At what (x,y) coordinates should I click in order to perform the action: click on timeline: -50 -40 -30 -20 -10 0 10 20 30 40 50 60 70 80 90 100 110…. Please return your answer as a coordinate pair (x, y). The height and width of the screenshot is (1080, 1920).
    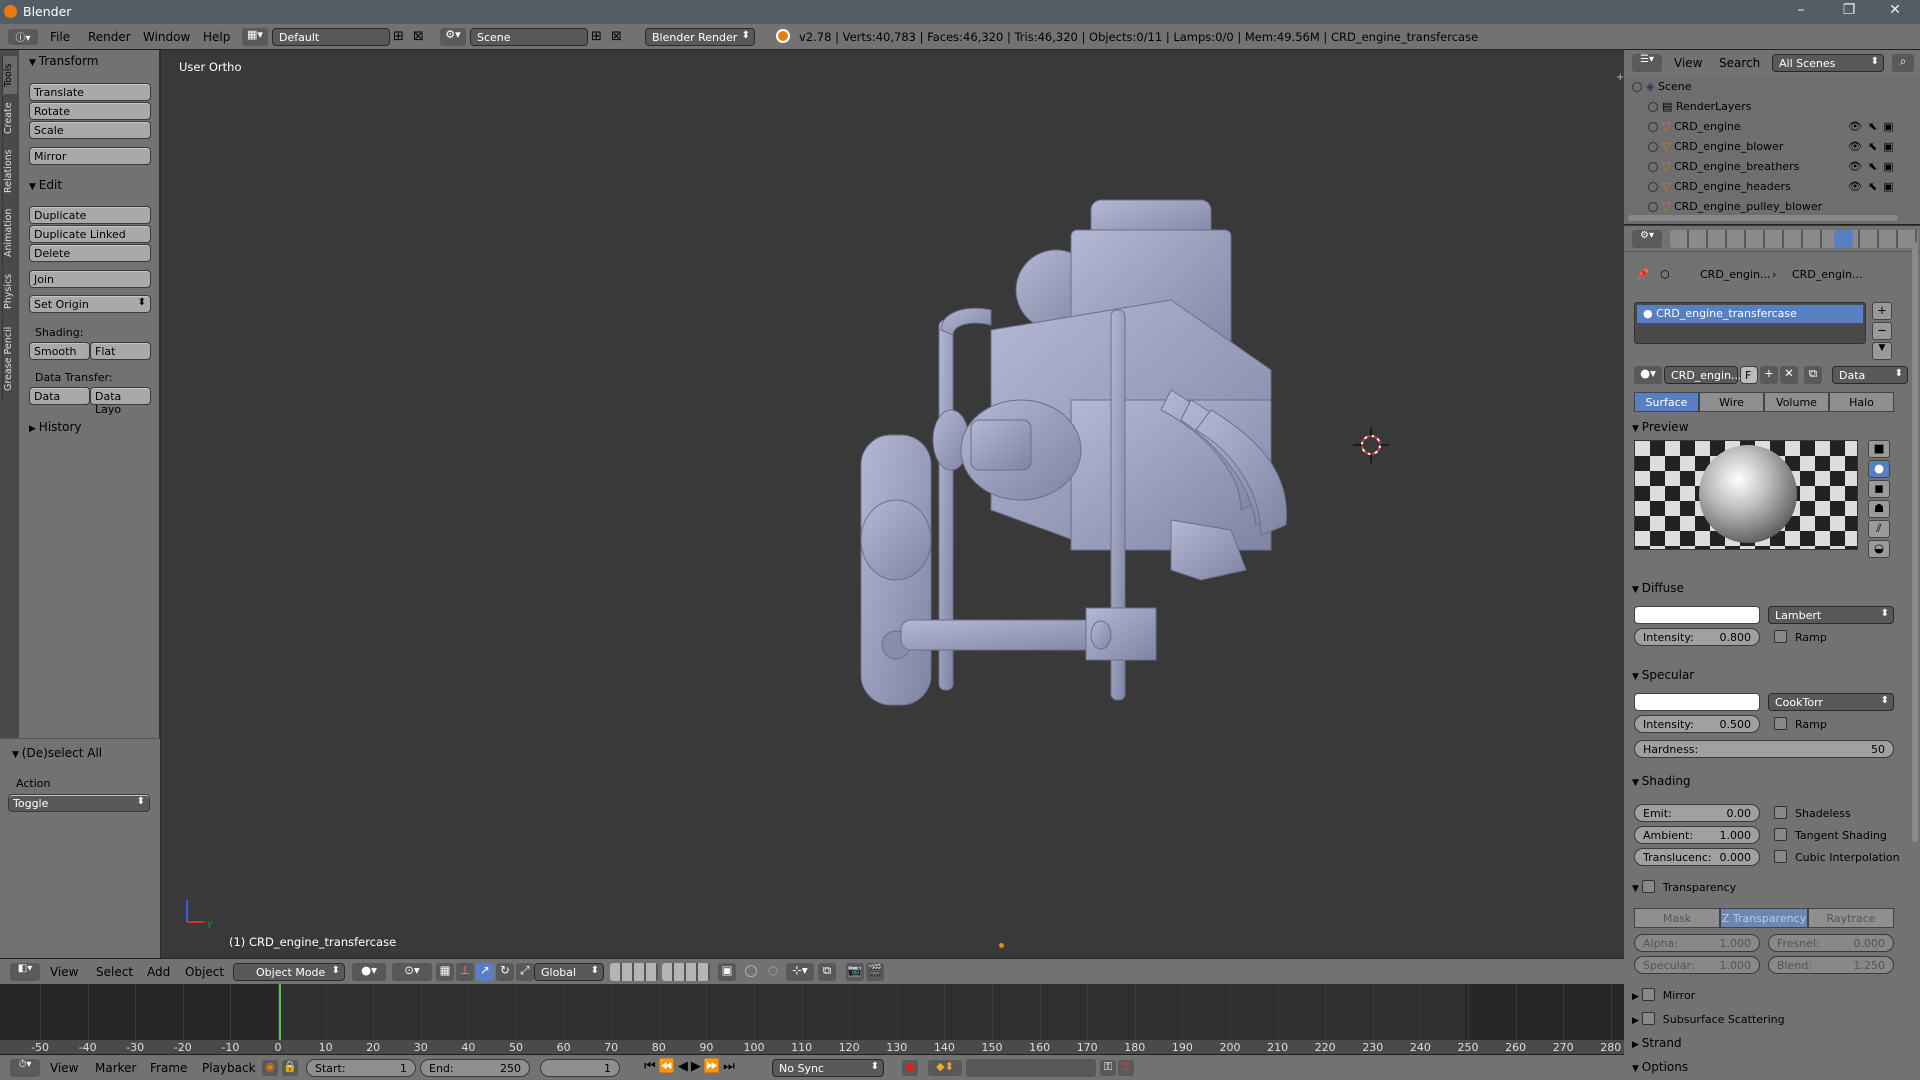
    Looking at the image, I should click on (812, 1019).